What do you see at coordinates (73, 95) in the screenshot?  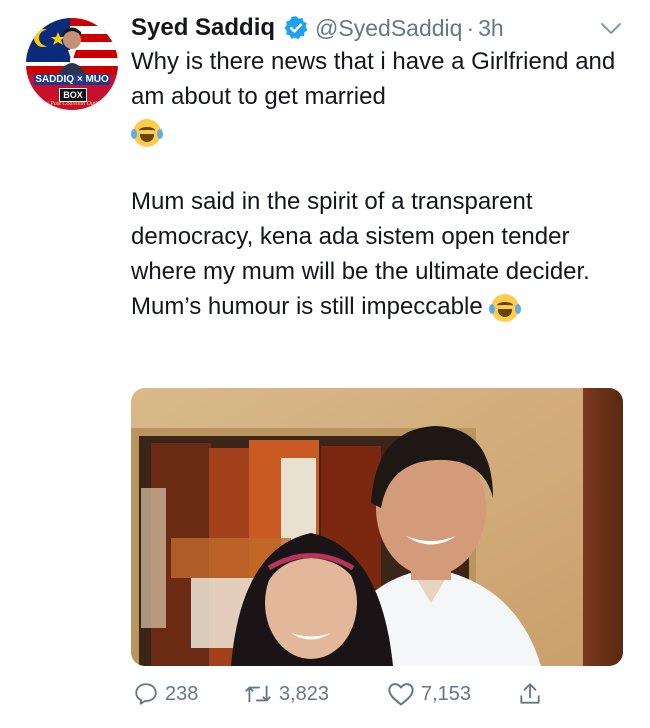 I see `avatar-box-label: BOX` at bounding box center [73, 95].